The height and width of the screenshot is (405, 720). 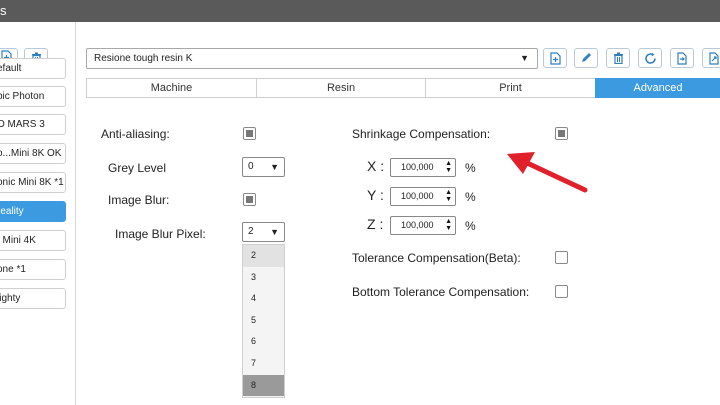 I want to click on resin-profile-select: Resione tough resin K ▼, so click(x=312, y=58).